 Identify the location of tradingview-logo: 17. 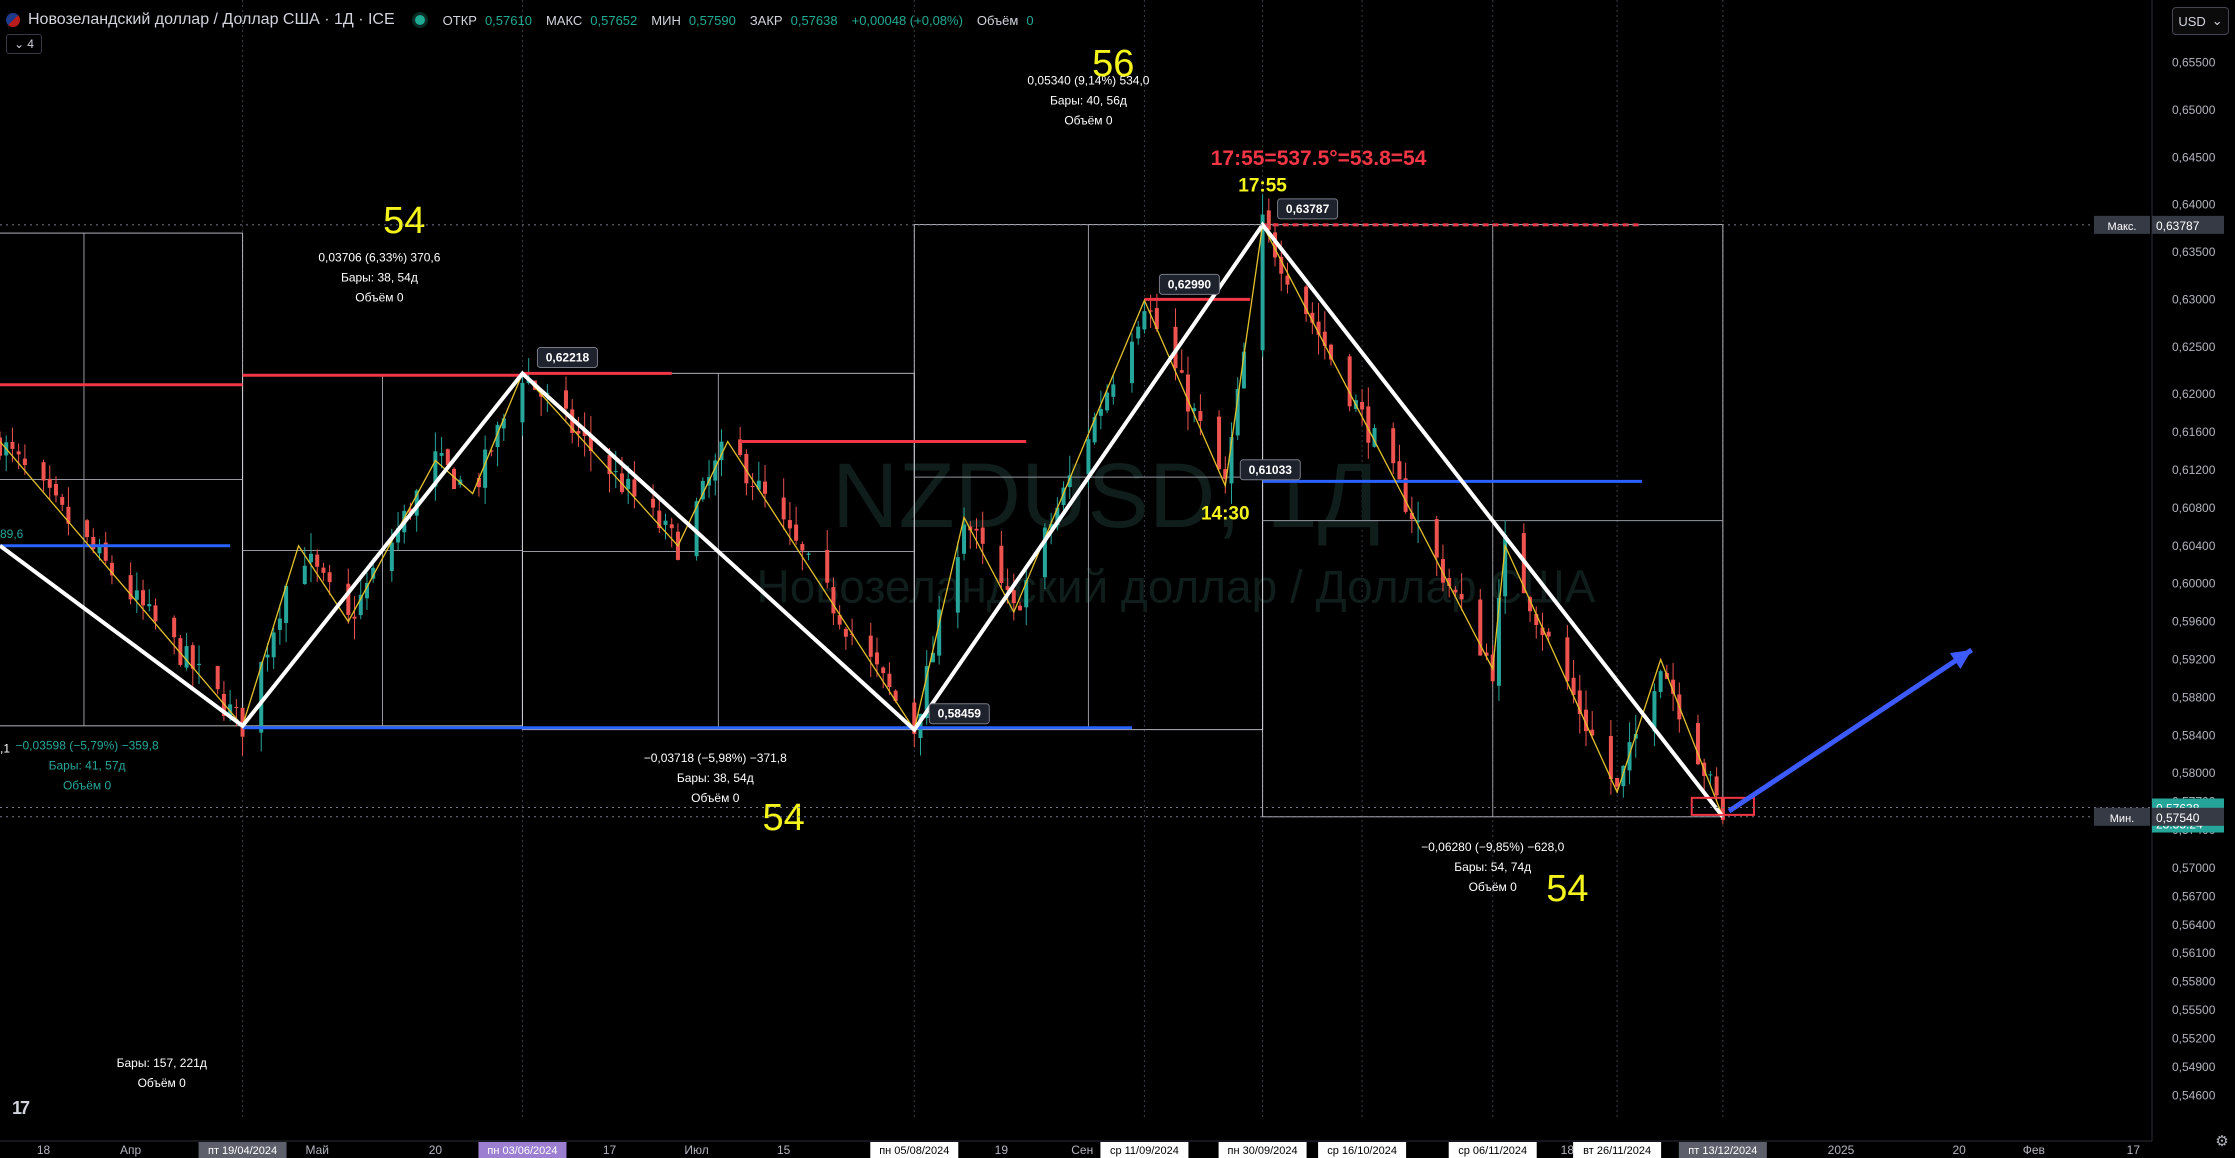
(21, 1108).